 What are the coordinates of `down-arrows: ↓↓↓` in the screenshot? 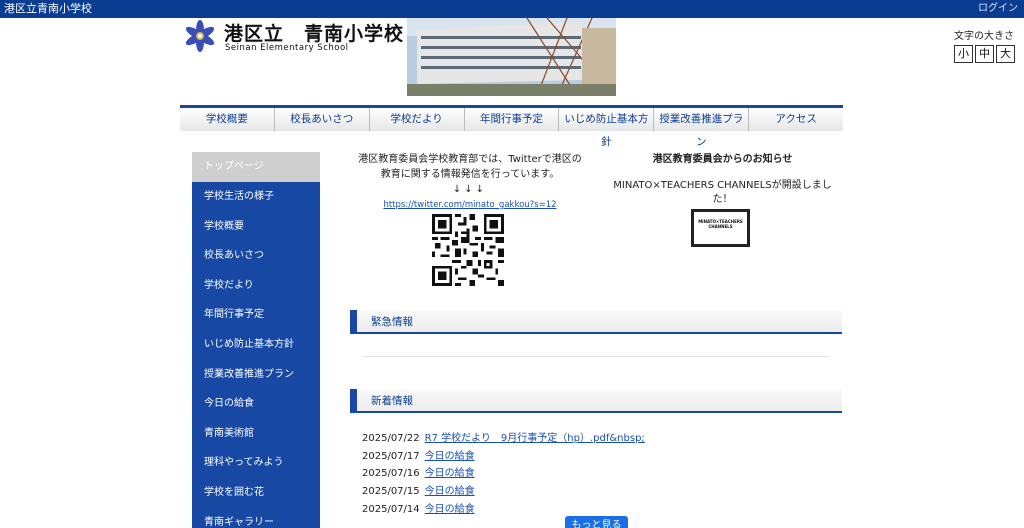 It's located at (470, 189).